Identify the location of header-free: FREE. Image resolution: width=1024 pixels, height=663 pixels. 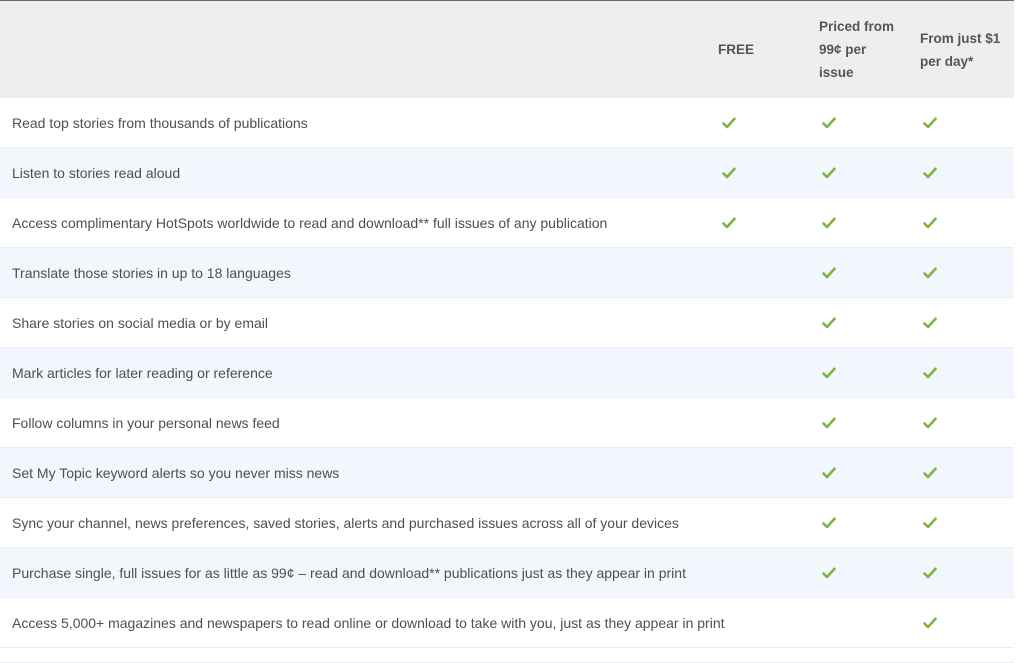
(758, 49).